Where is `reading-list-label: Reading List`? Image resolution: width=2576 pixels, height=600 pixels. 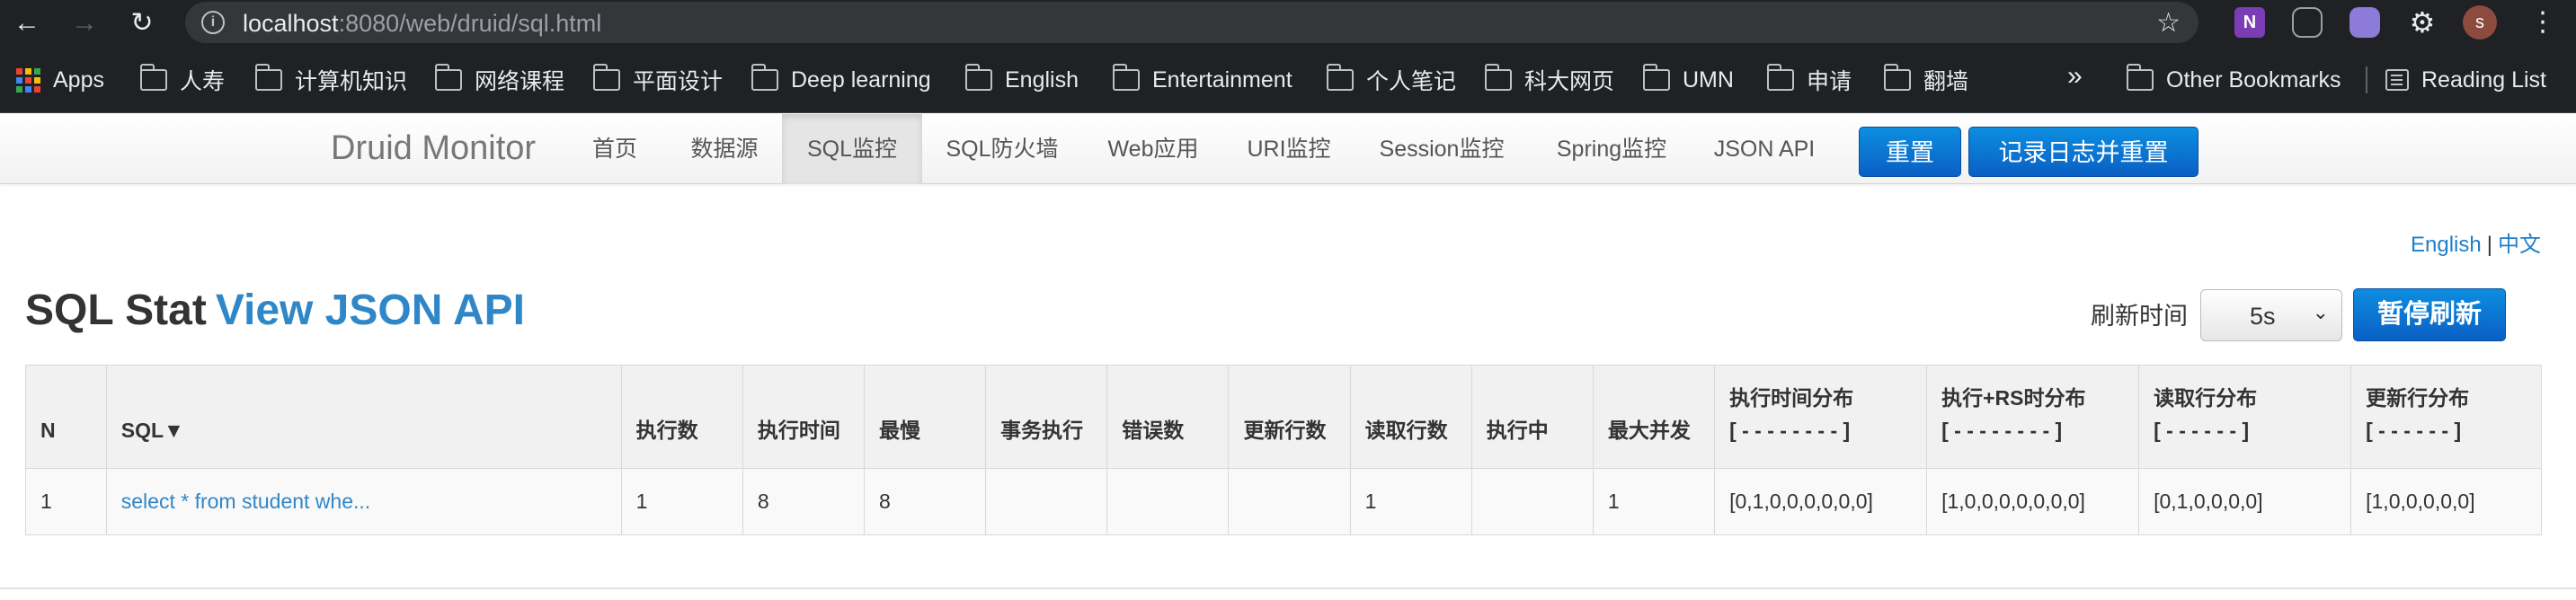
reading-list-label: Reading List is located at coordinates (2483, 79).